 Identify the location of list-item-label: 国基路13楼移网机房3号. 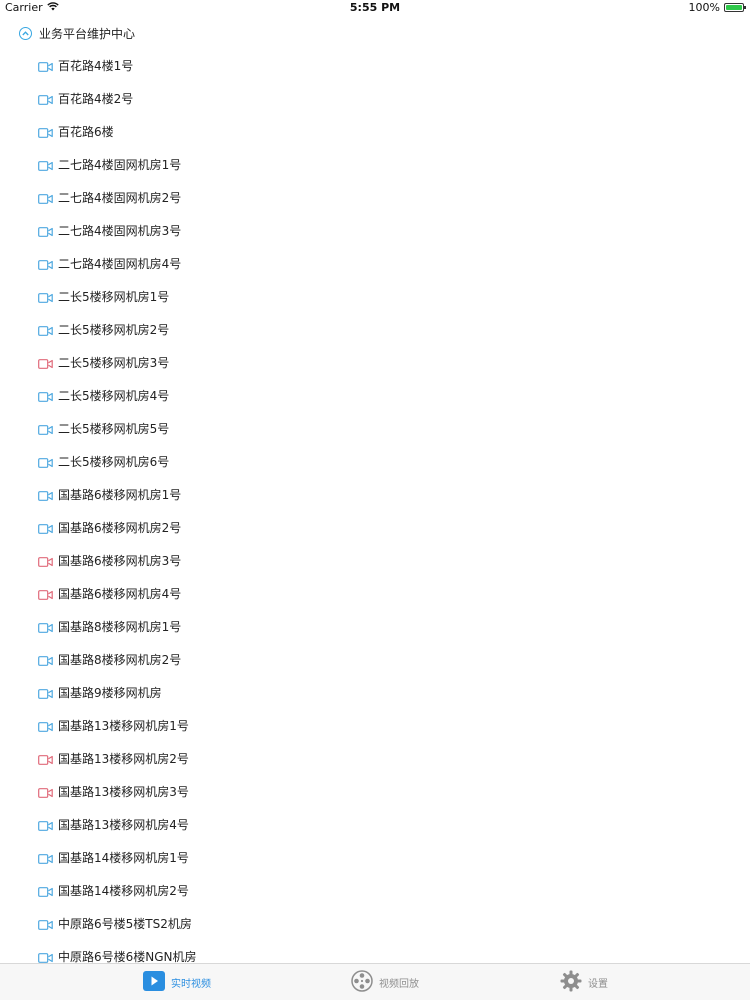
(123, 792).